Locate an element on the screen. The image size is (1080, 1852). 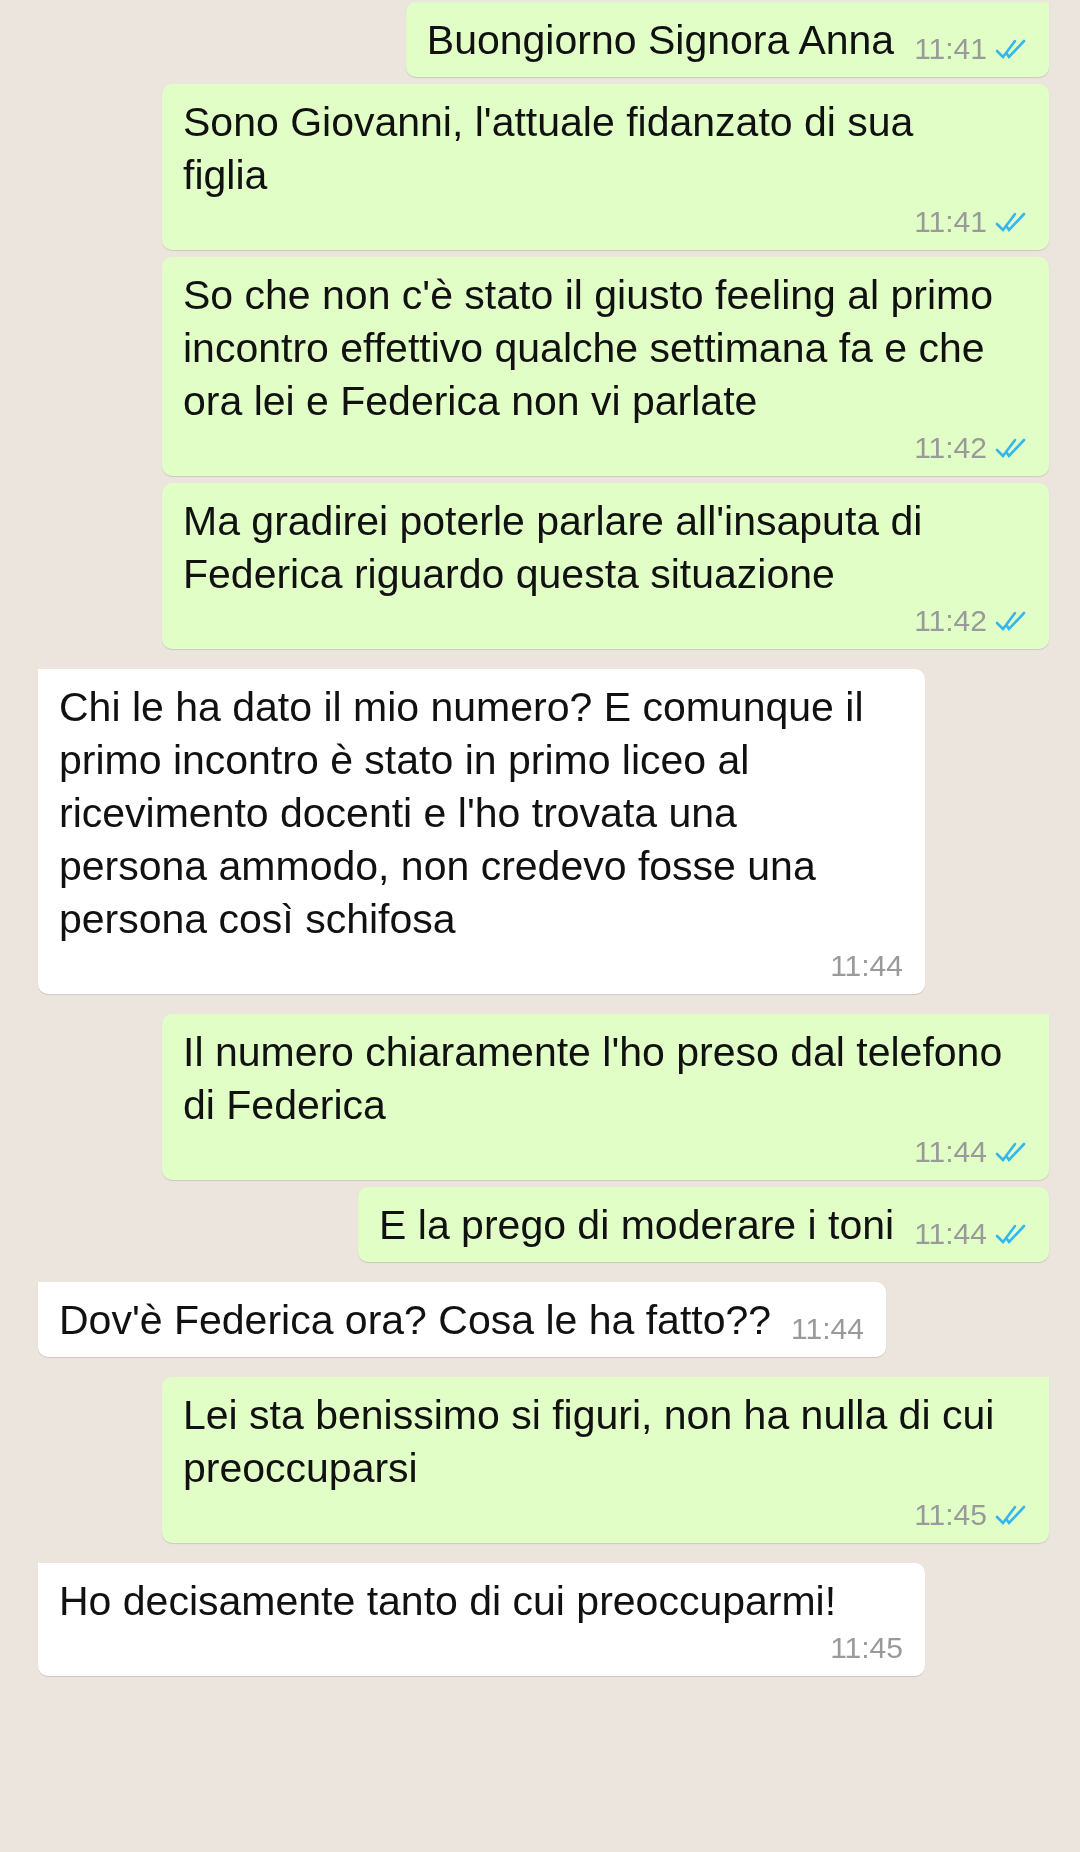
message-text: Ho decisamente tanto di cui preoccuparmi! is located at coordinates (448, 1601).